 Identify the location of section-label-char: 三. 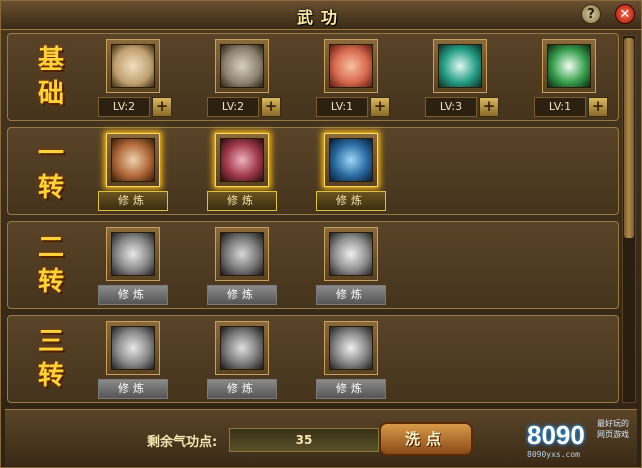
(50, 342).